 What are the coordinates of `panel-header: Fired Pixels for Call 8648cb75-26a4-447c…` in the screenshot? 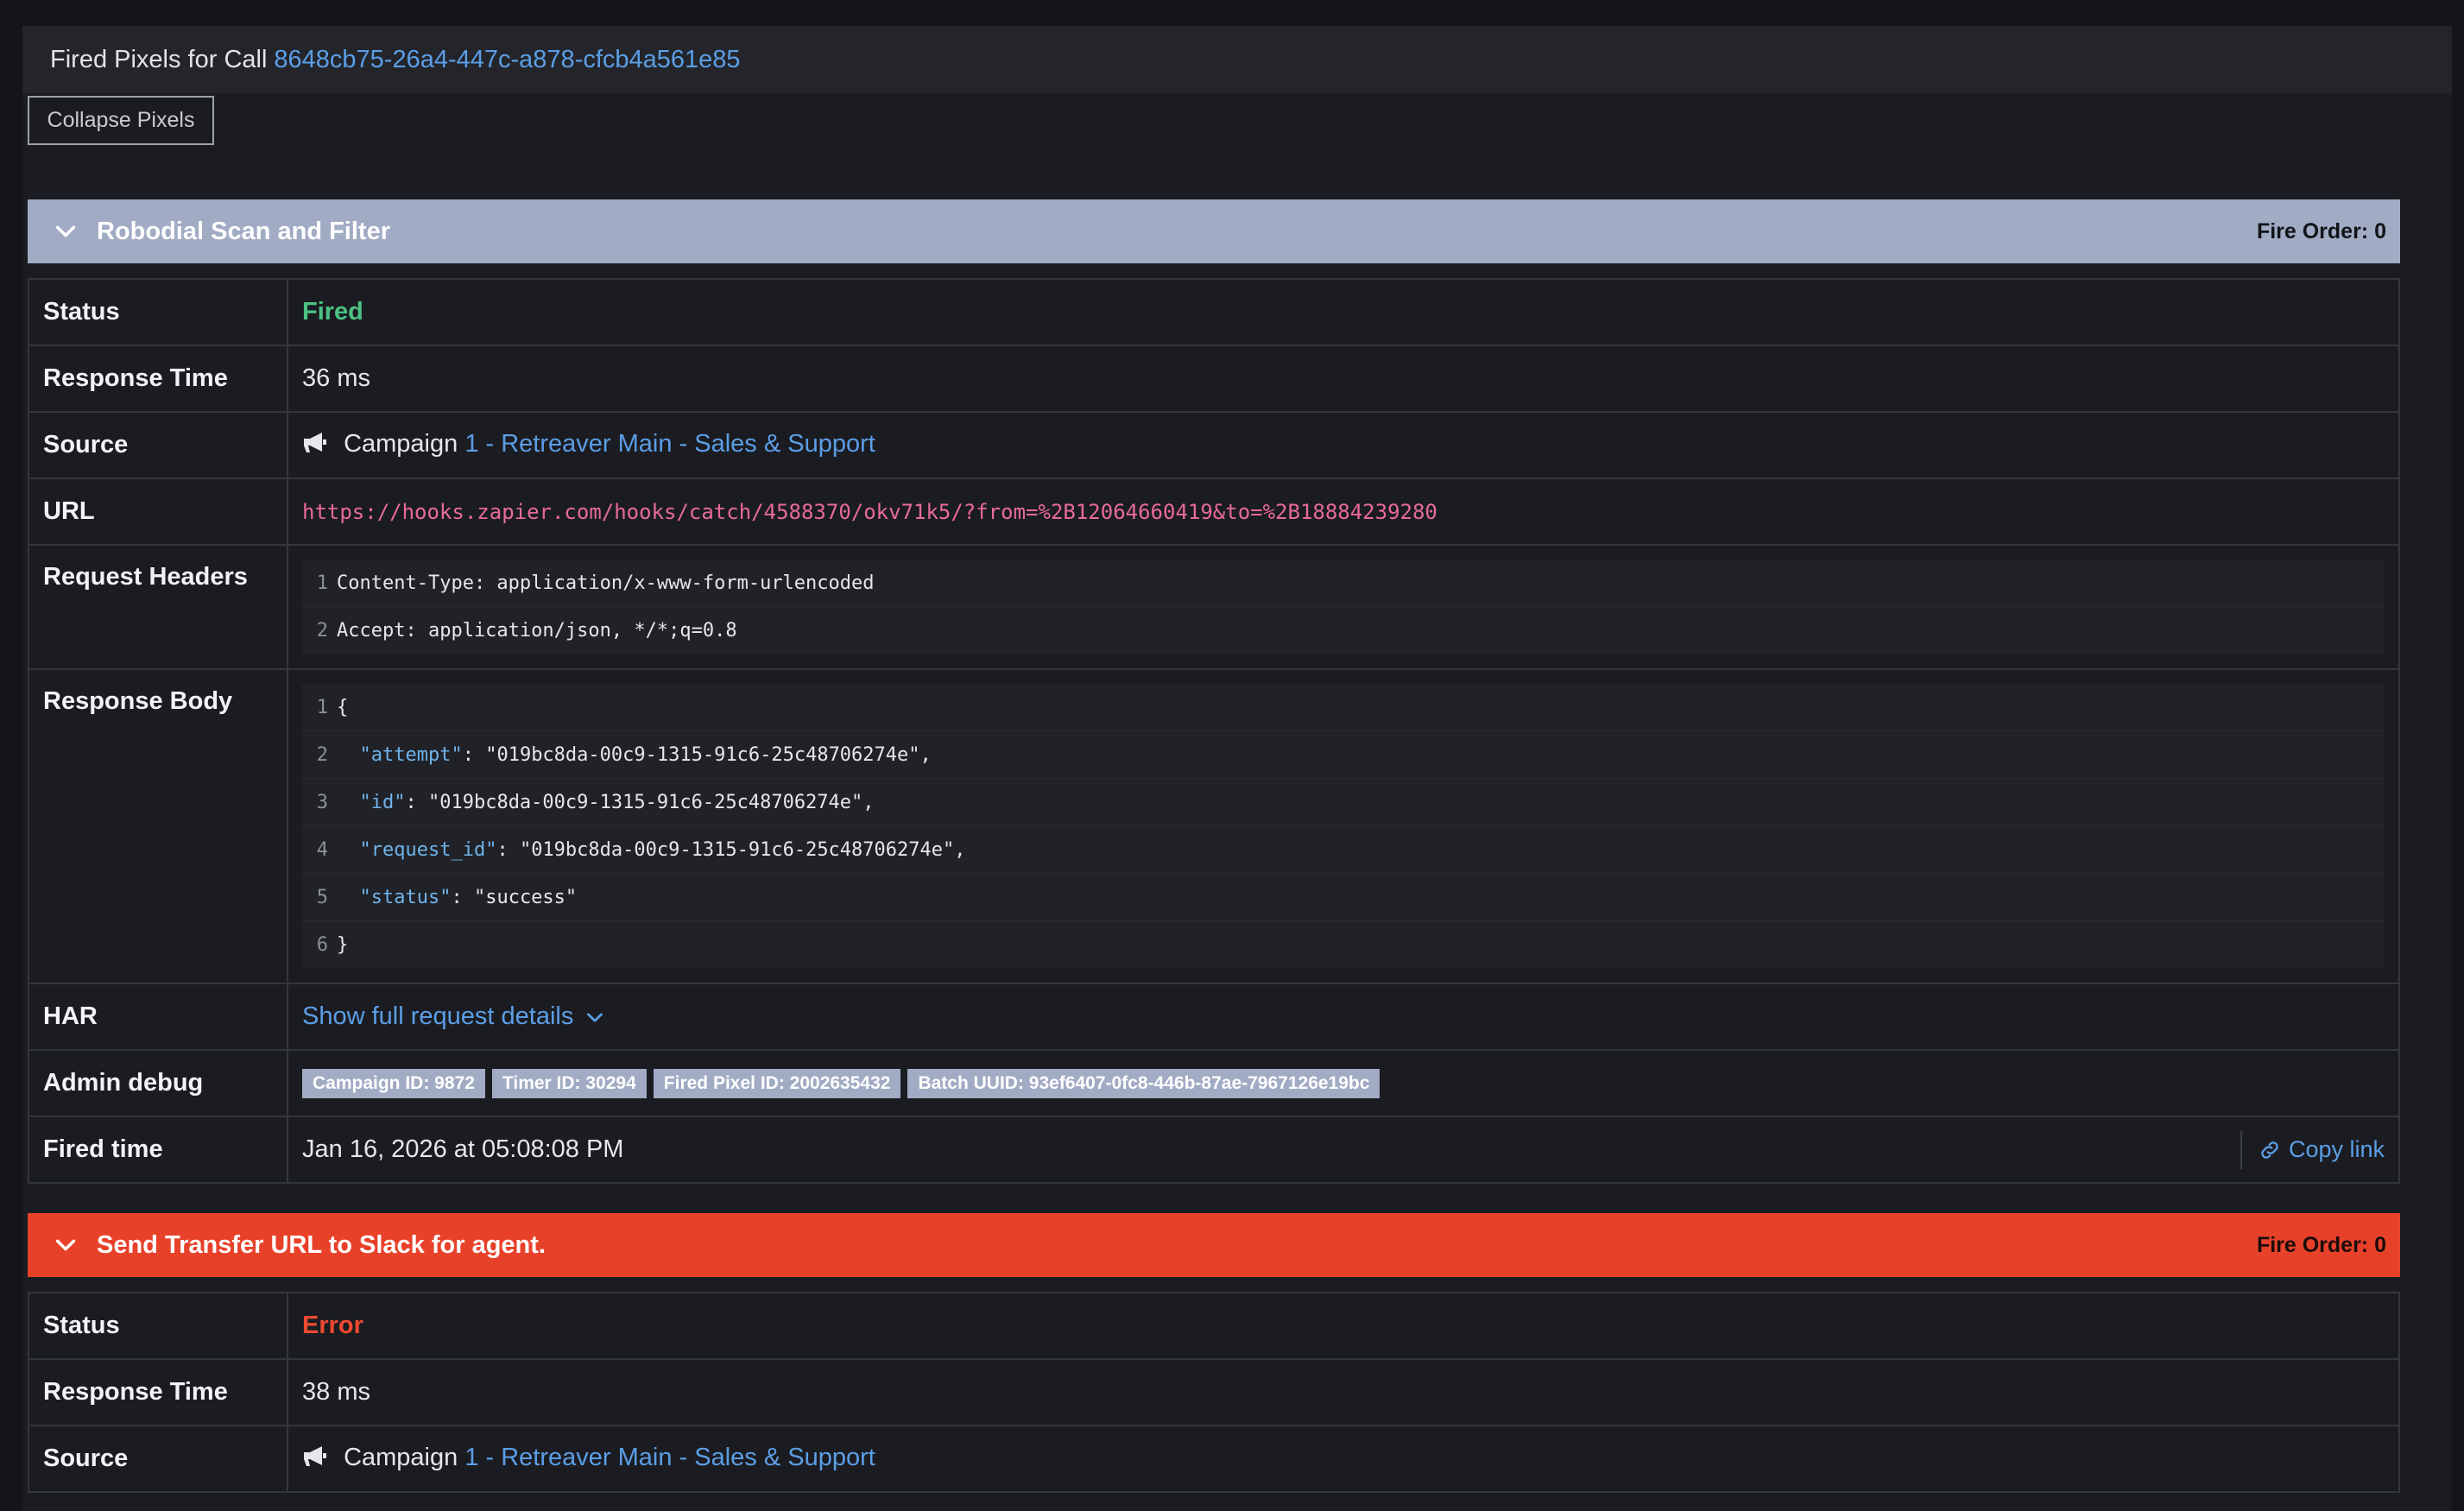 It's located at (1237, 59).